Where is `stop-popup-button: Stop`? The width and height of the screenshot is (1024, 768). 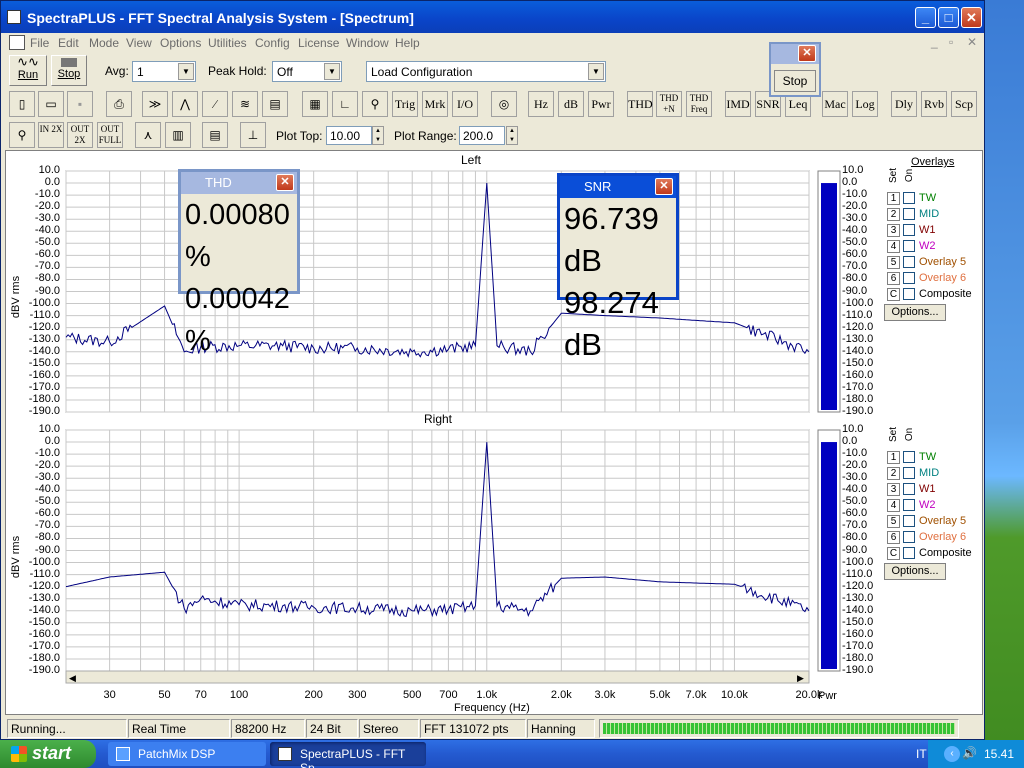 stop-popup-button: Stop is located at coordinates (795, 81).